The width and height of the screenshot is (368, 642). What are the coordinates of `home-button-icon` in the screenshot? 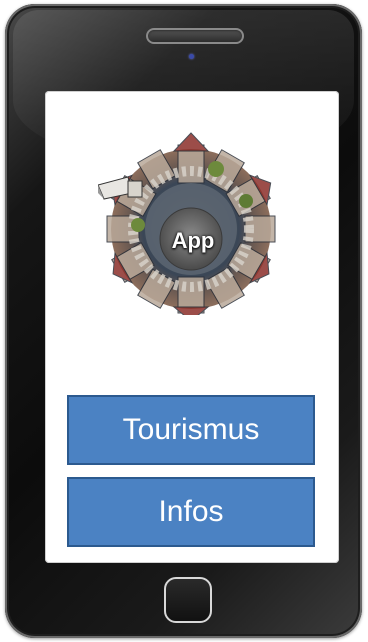 It's located at (188, 600).